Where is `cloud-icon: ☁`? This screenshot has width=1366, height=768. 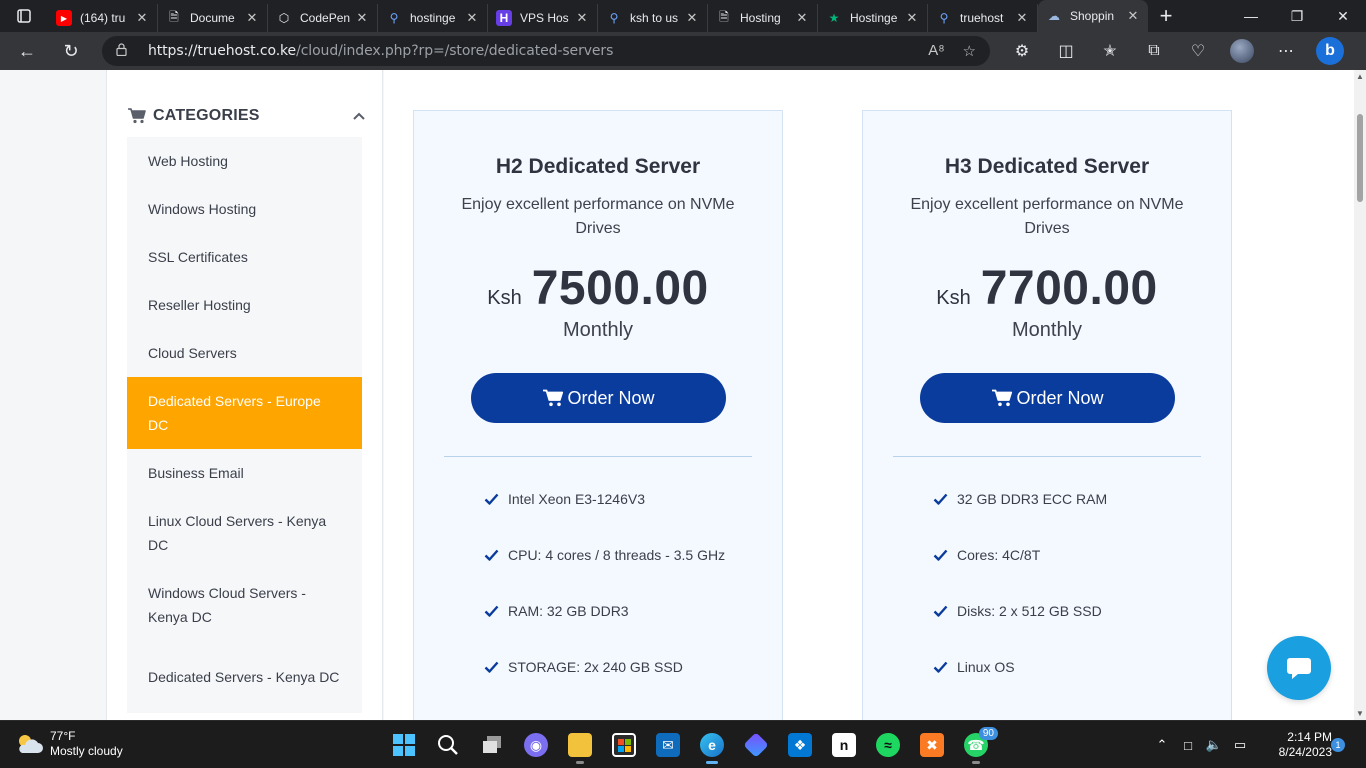
cloud-icon: ☁ is located at coordinates (1054, 16).